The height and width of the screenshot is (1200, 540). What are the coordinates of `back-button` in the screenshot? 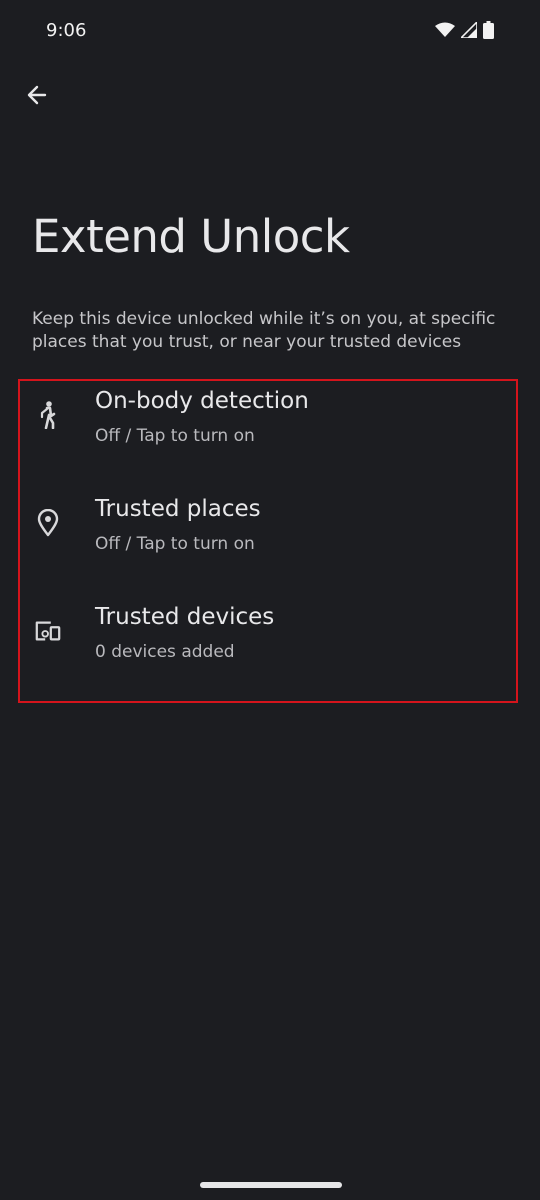 It's located at (37, 97).